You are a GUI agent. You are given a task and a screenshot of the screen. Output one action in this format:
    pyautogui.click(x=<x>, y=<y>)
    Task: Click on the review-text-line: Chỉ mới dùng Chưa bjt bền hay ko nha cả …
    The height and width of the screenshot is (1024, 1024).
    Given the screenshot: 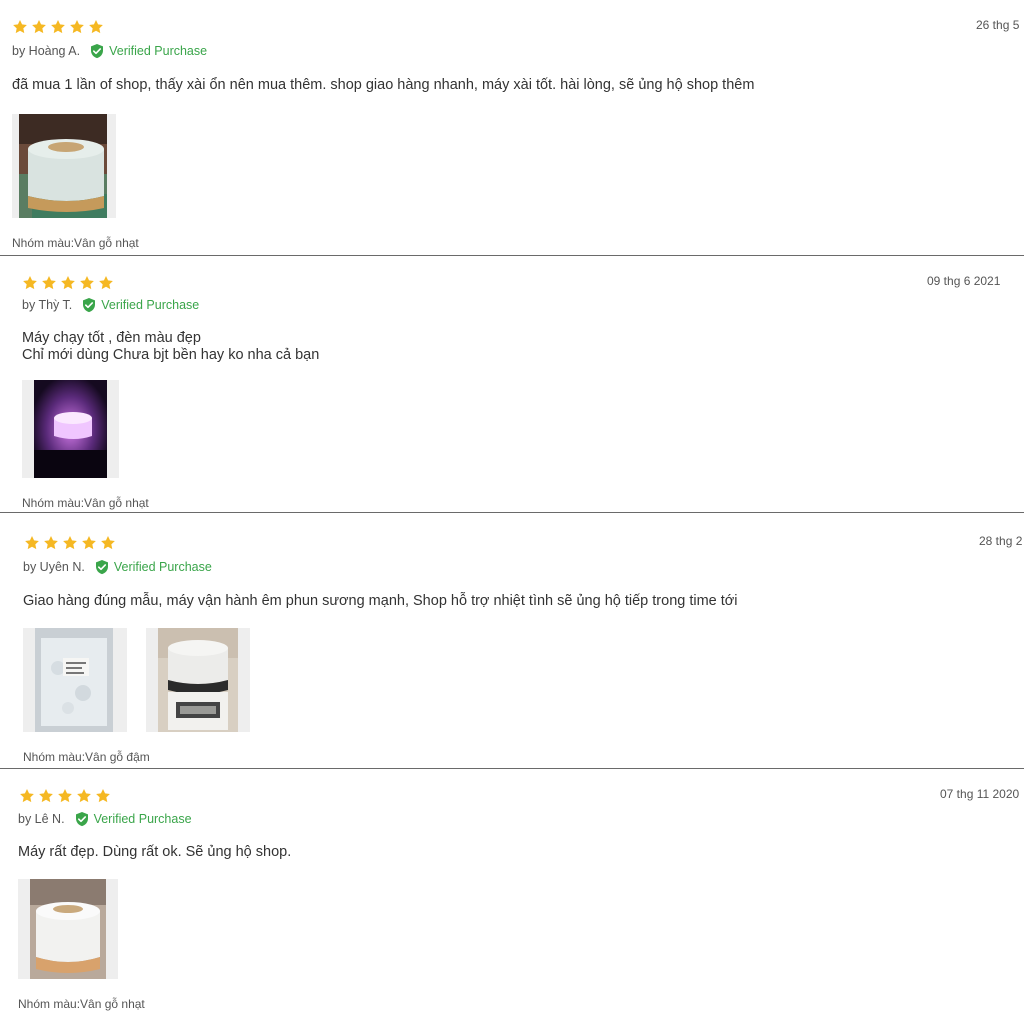 What is the action you would take?
    pyautogui.click(x=171, y=355)
    